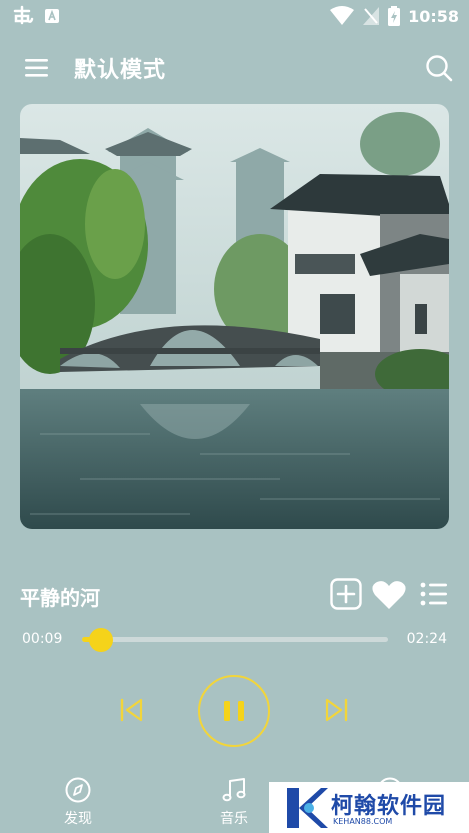 The image size is (469, 833). What do you see at coordinates (363, 821) in the screenshot?
I see `watermark-url: KEHAN88.COM` at bounding box center [363, 821].